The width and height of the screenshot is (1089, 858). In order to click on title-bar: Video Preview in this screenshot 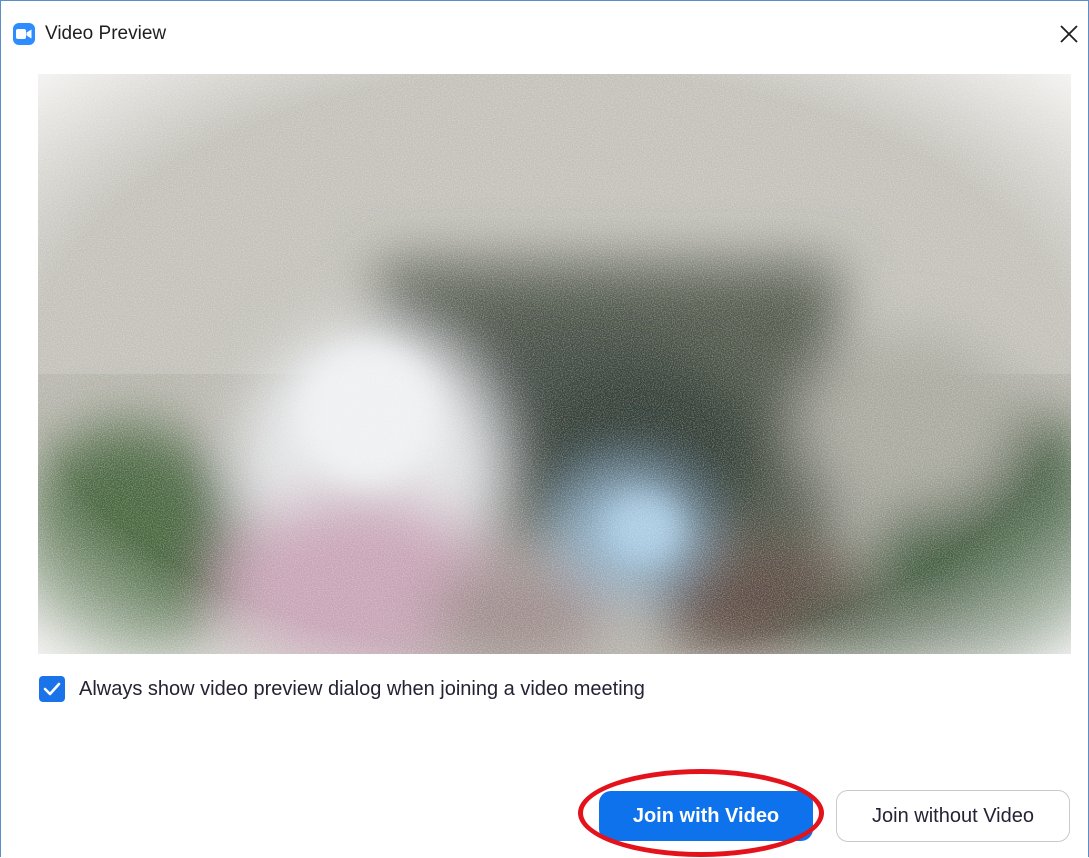, I will do `click(544, 32)`.